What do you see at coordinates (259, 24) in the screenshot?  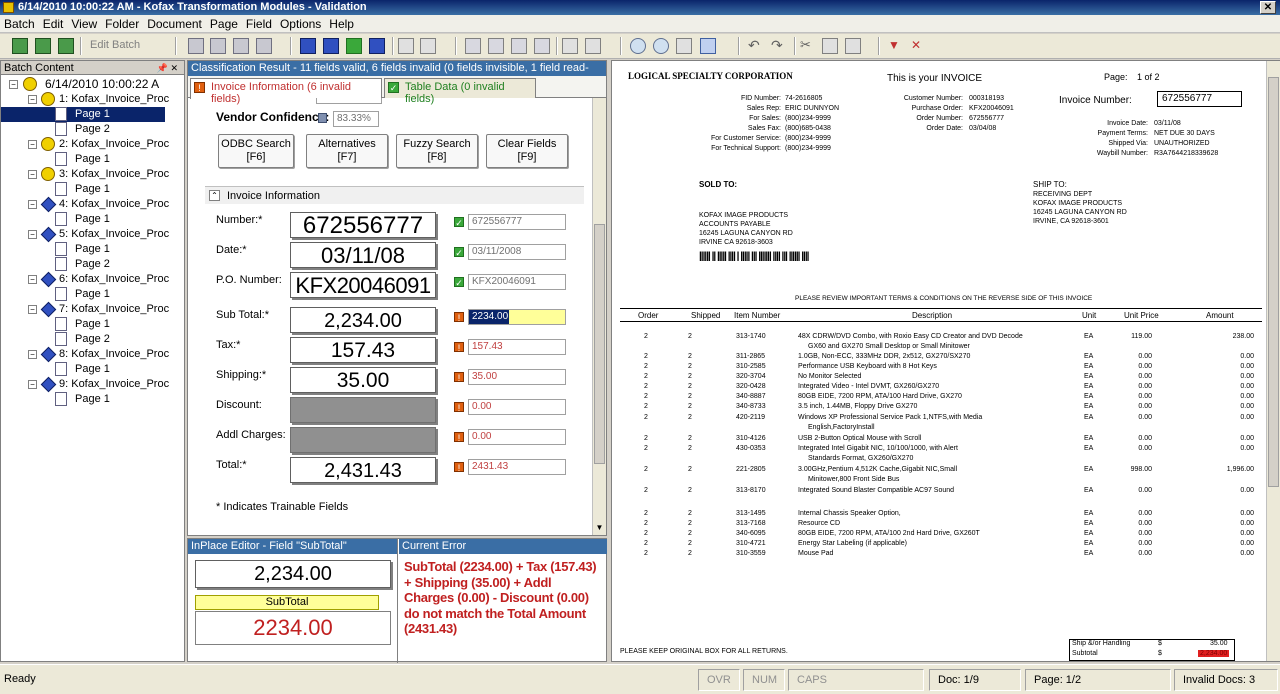 I see `menu-field: Field` at bounding box center [259, 24].